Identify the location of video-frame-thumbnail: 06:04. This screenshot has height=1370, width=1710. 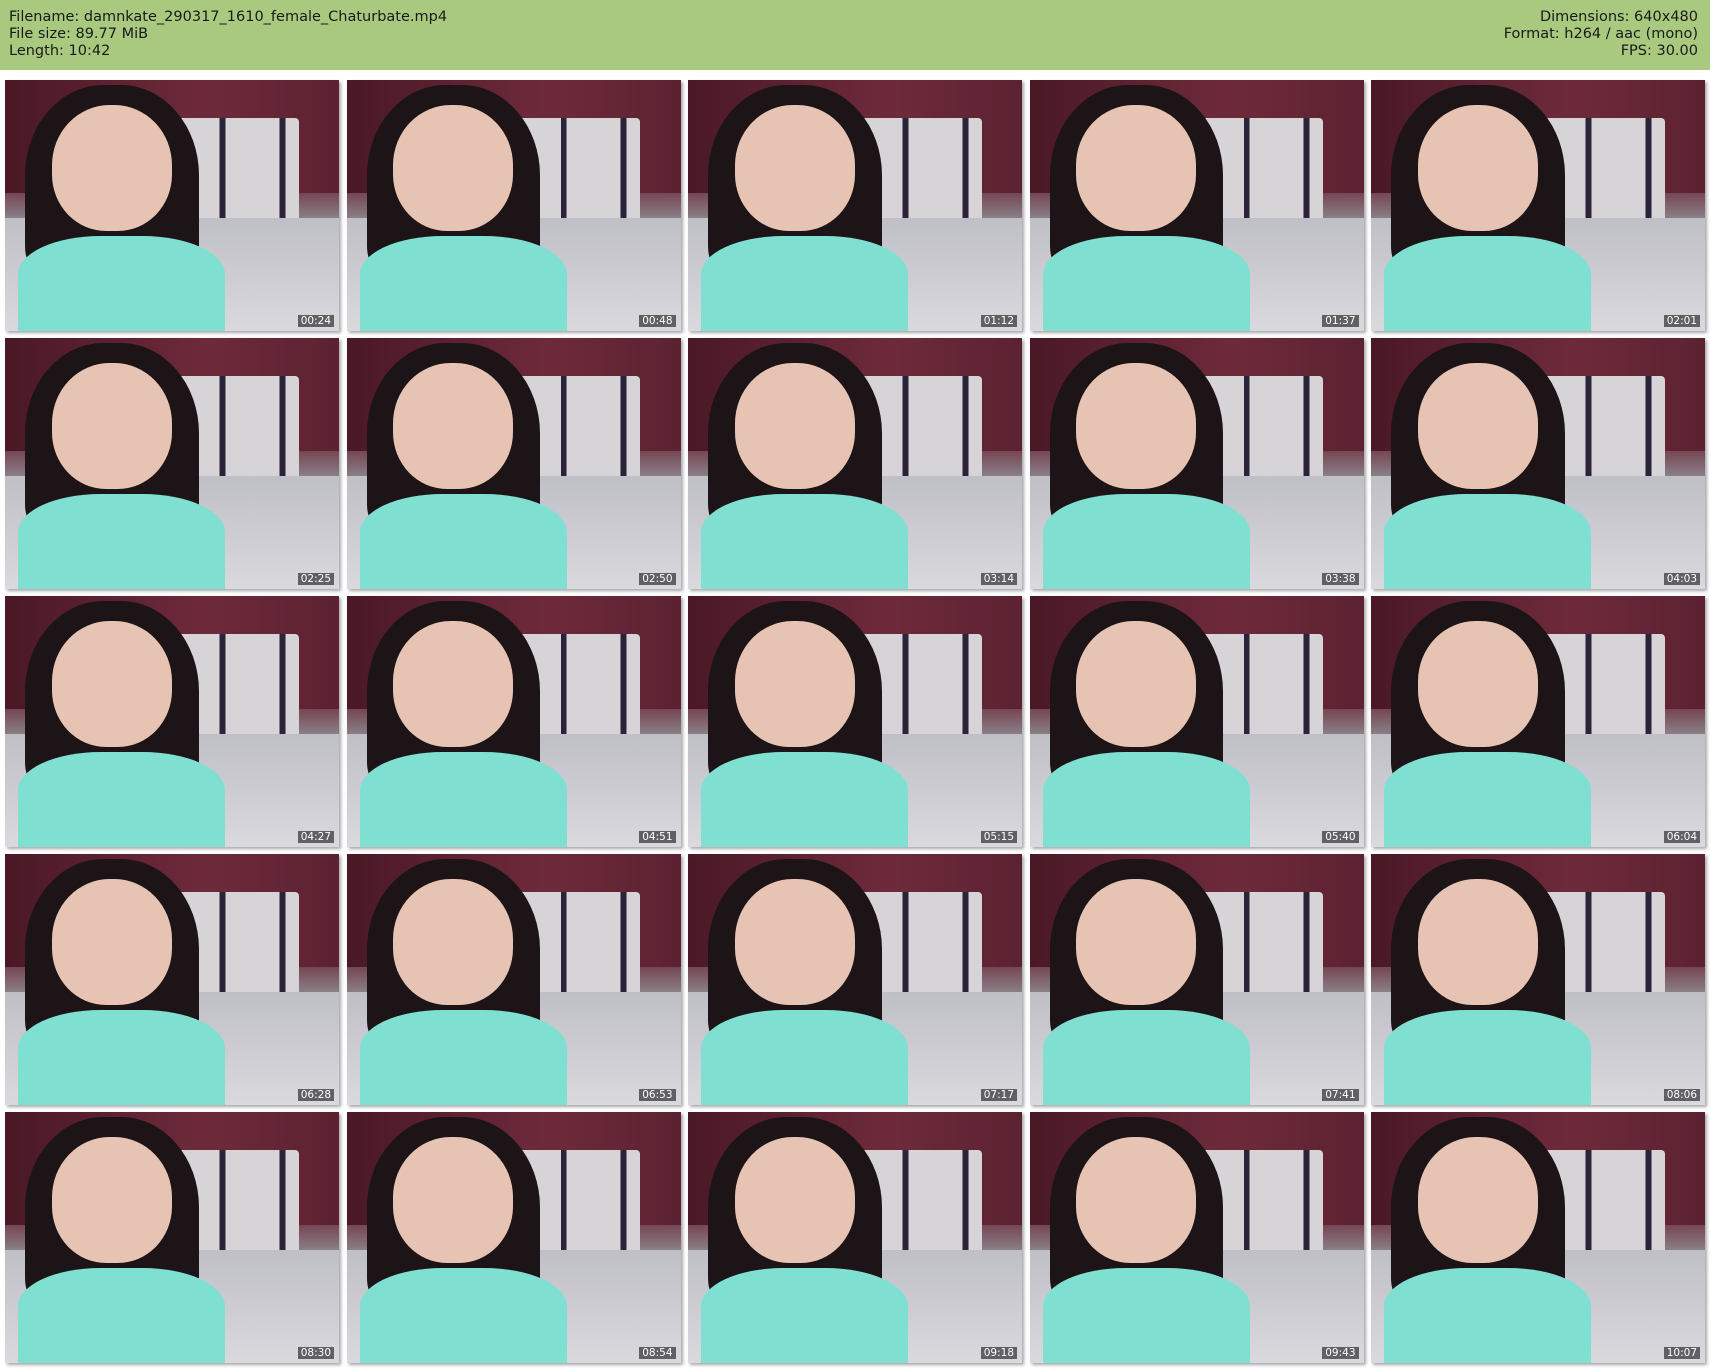
(1538, 721).